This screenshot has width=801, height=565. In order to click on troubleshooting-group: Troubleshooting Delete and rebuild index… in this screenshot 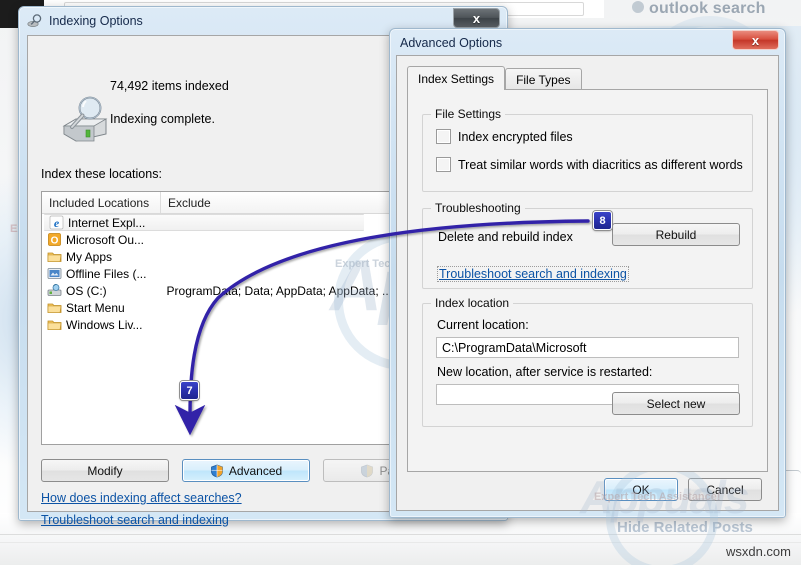, I will do `click(587, 245)`.